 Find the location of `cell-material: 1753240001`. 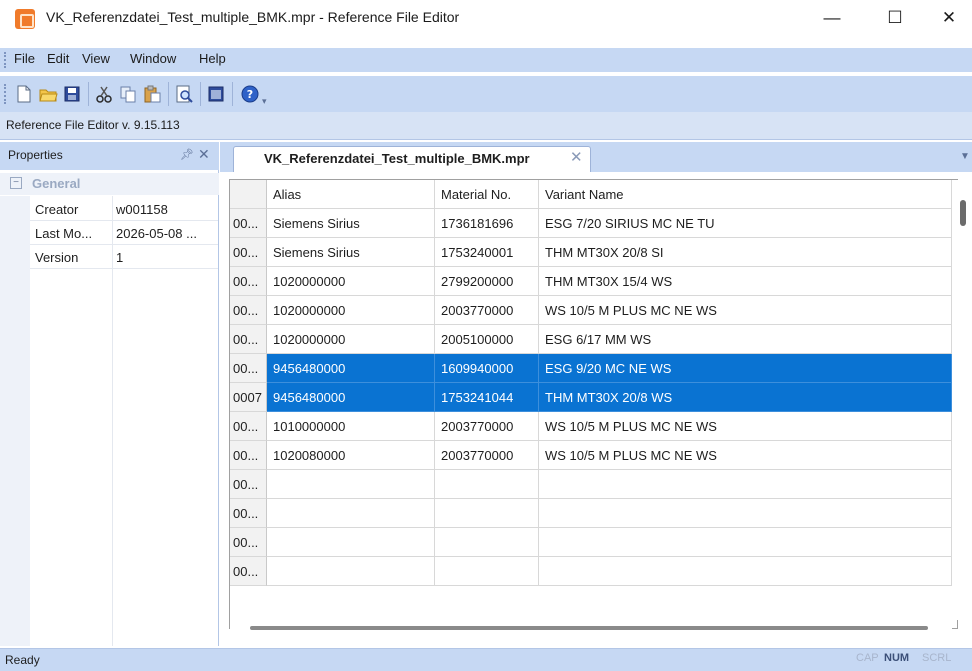

cell-material: 1753240001 is located at coordinates (487, 252).